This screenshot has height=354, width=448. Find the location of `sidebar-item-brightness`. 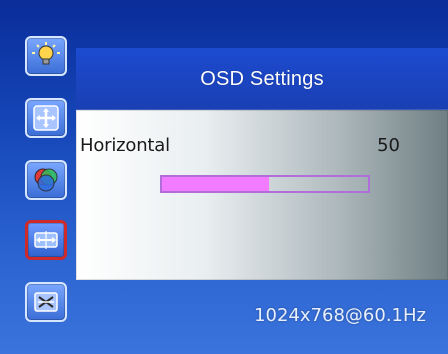

sidebar-item-brightness is located at coordinates (46, 56).